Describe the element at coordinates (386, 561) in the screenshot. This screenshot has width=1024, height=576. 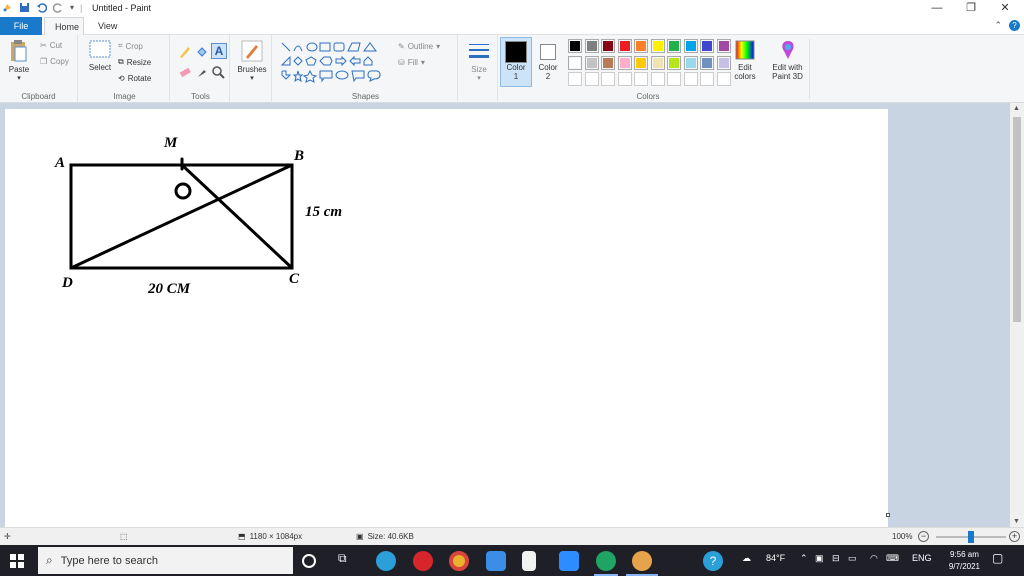
I see `edge-icon` at that location.